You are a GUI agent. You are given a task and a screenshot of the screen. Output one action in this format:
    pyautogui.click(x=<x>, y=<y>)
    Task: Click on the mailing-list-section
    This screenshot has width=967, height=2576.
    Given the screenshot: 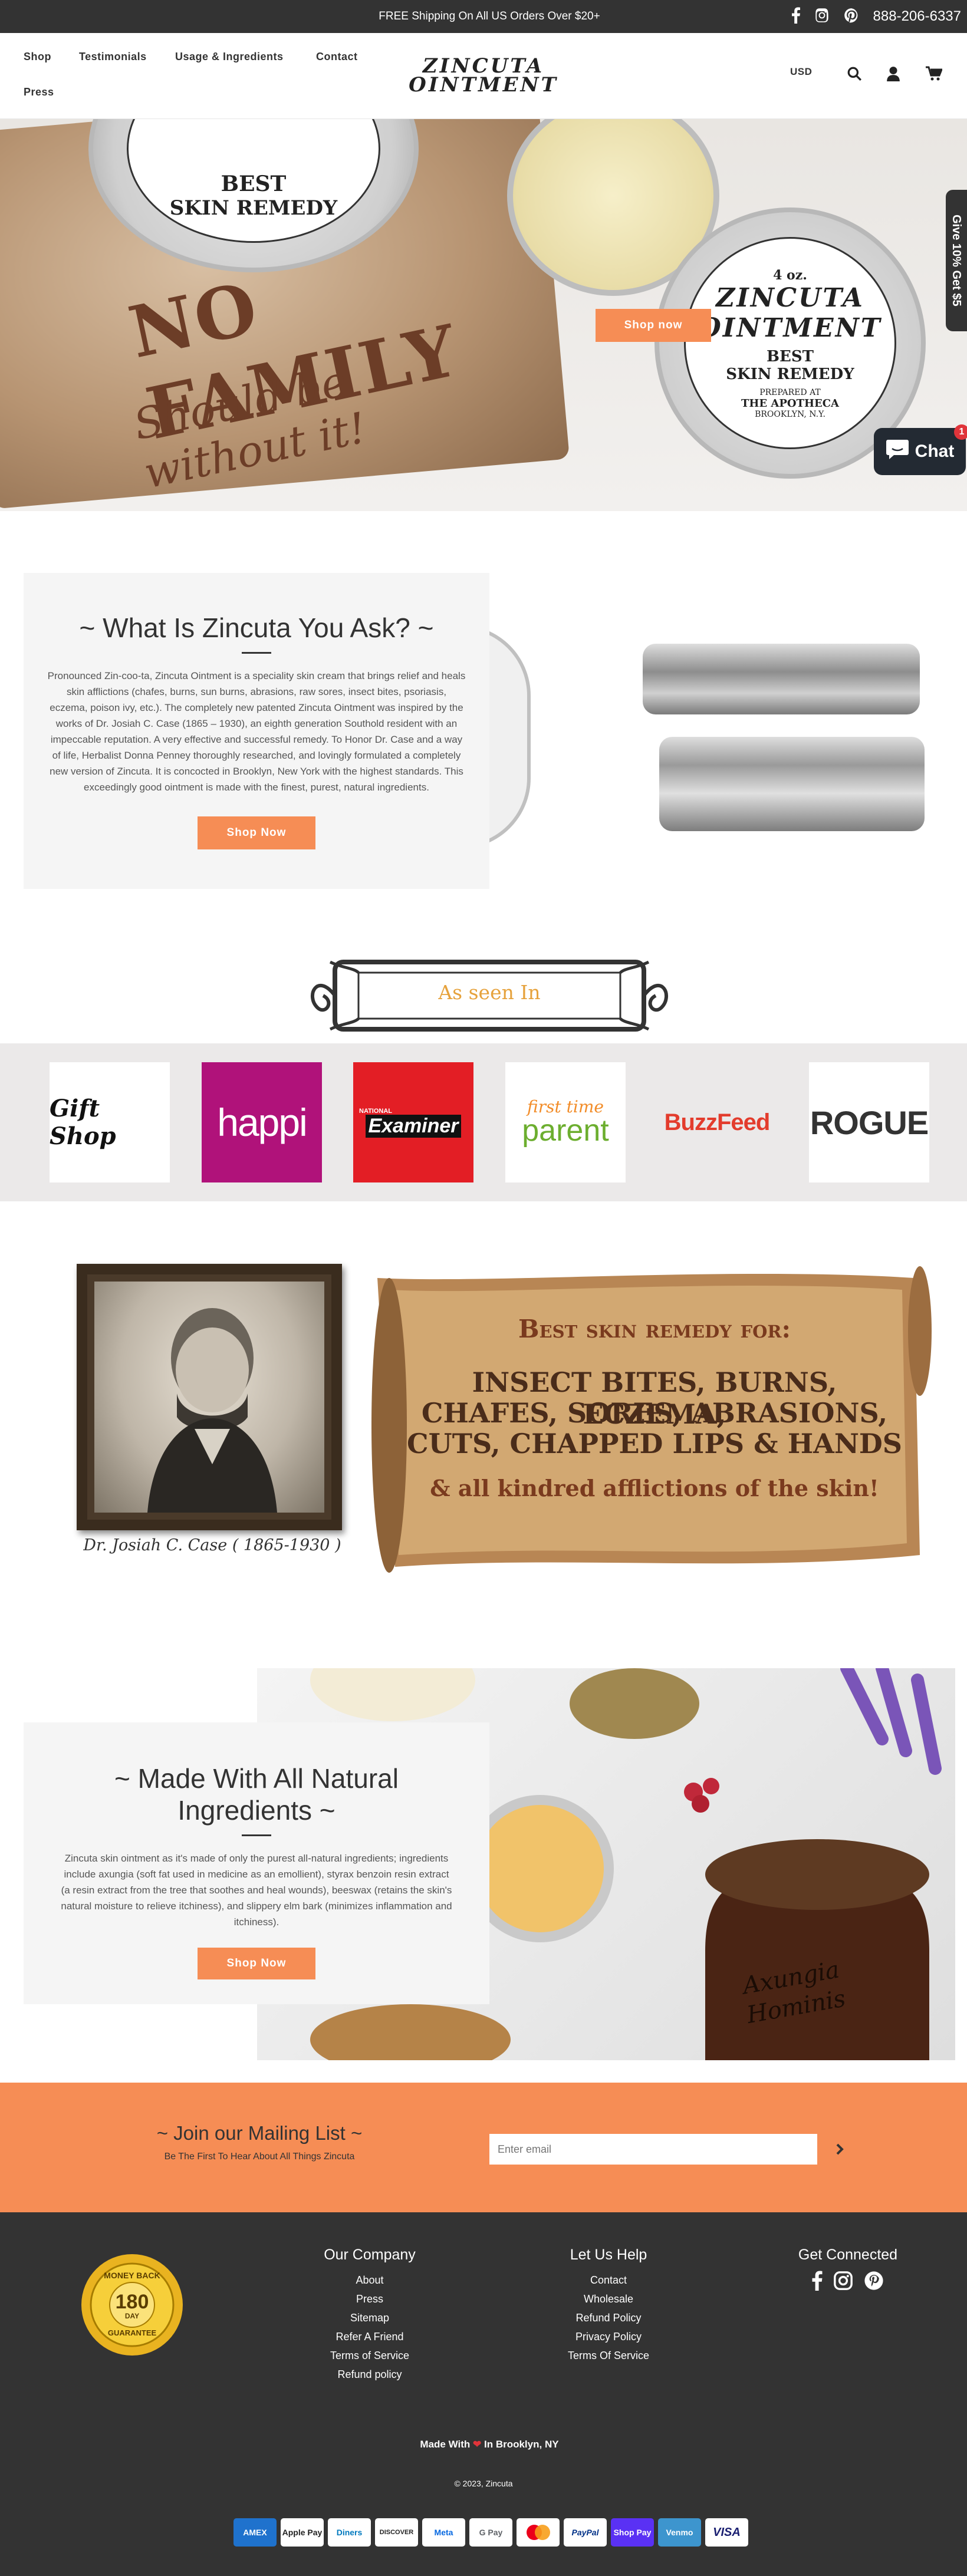 What is the action you would take?
    pyautogui.click(x=483, y=2147)
    